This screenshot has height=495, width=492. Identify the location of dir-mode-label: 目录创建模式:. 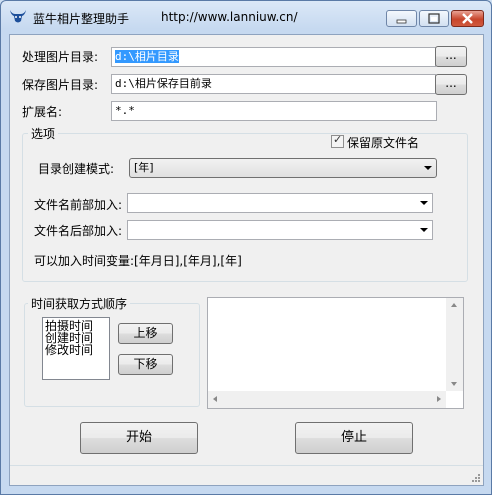
(76, 169).